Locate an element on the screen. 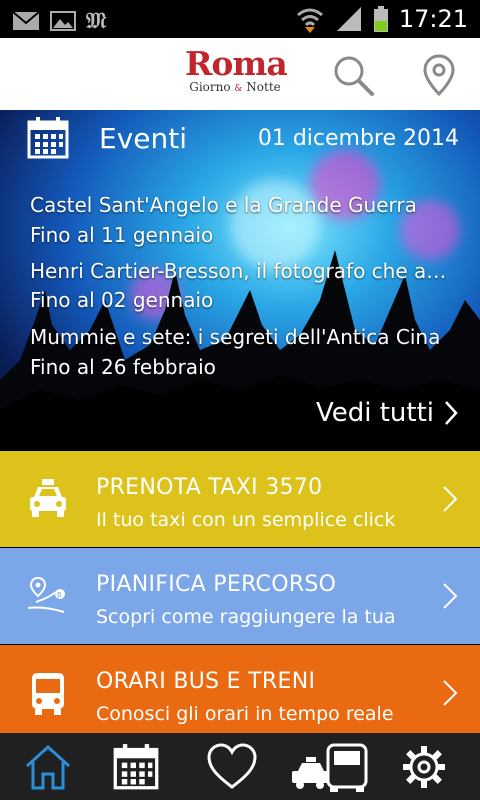  settings-gear-icon is located at coordinates (424, 766).